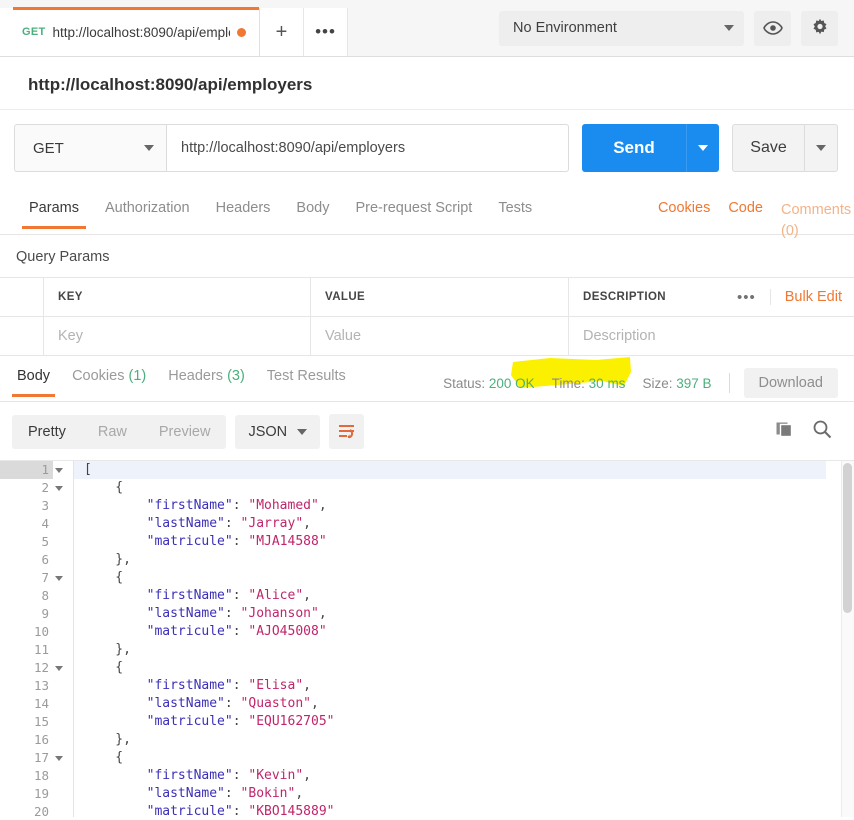  I want to click on comments-link: Comments (0), so click(811, 221).